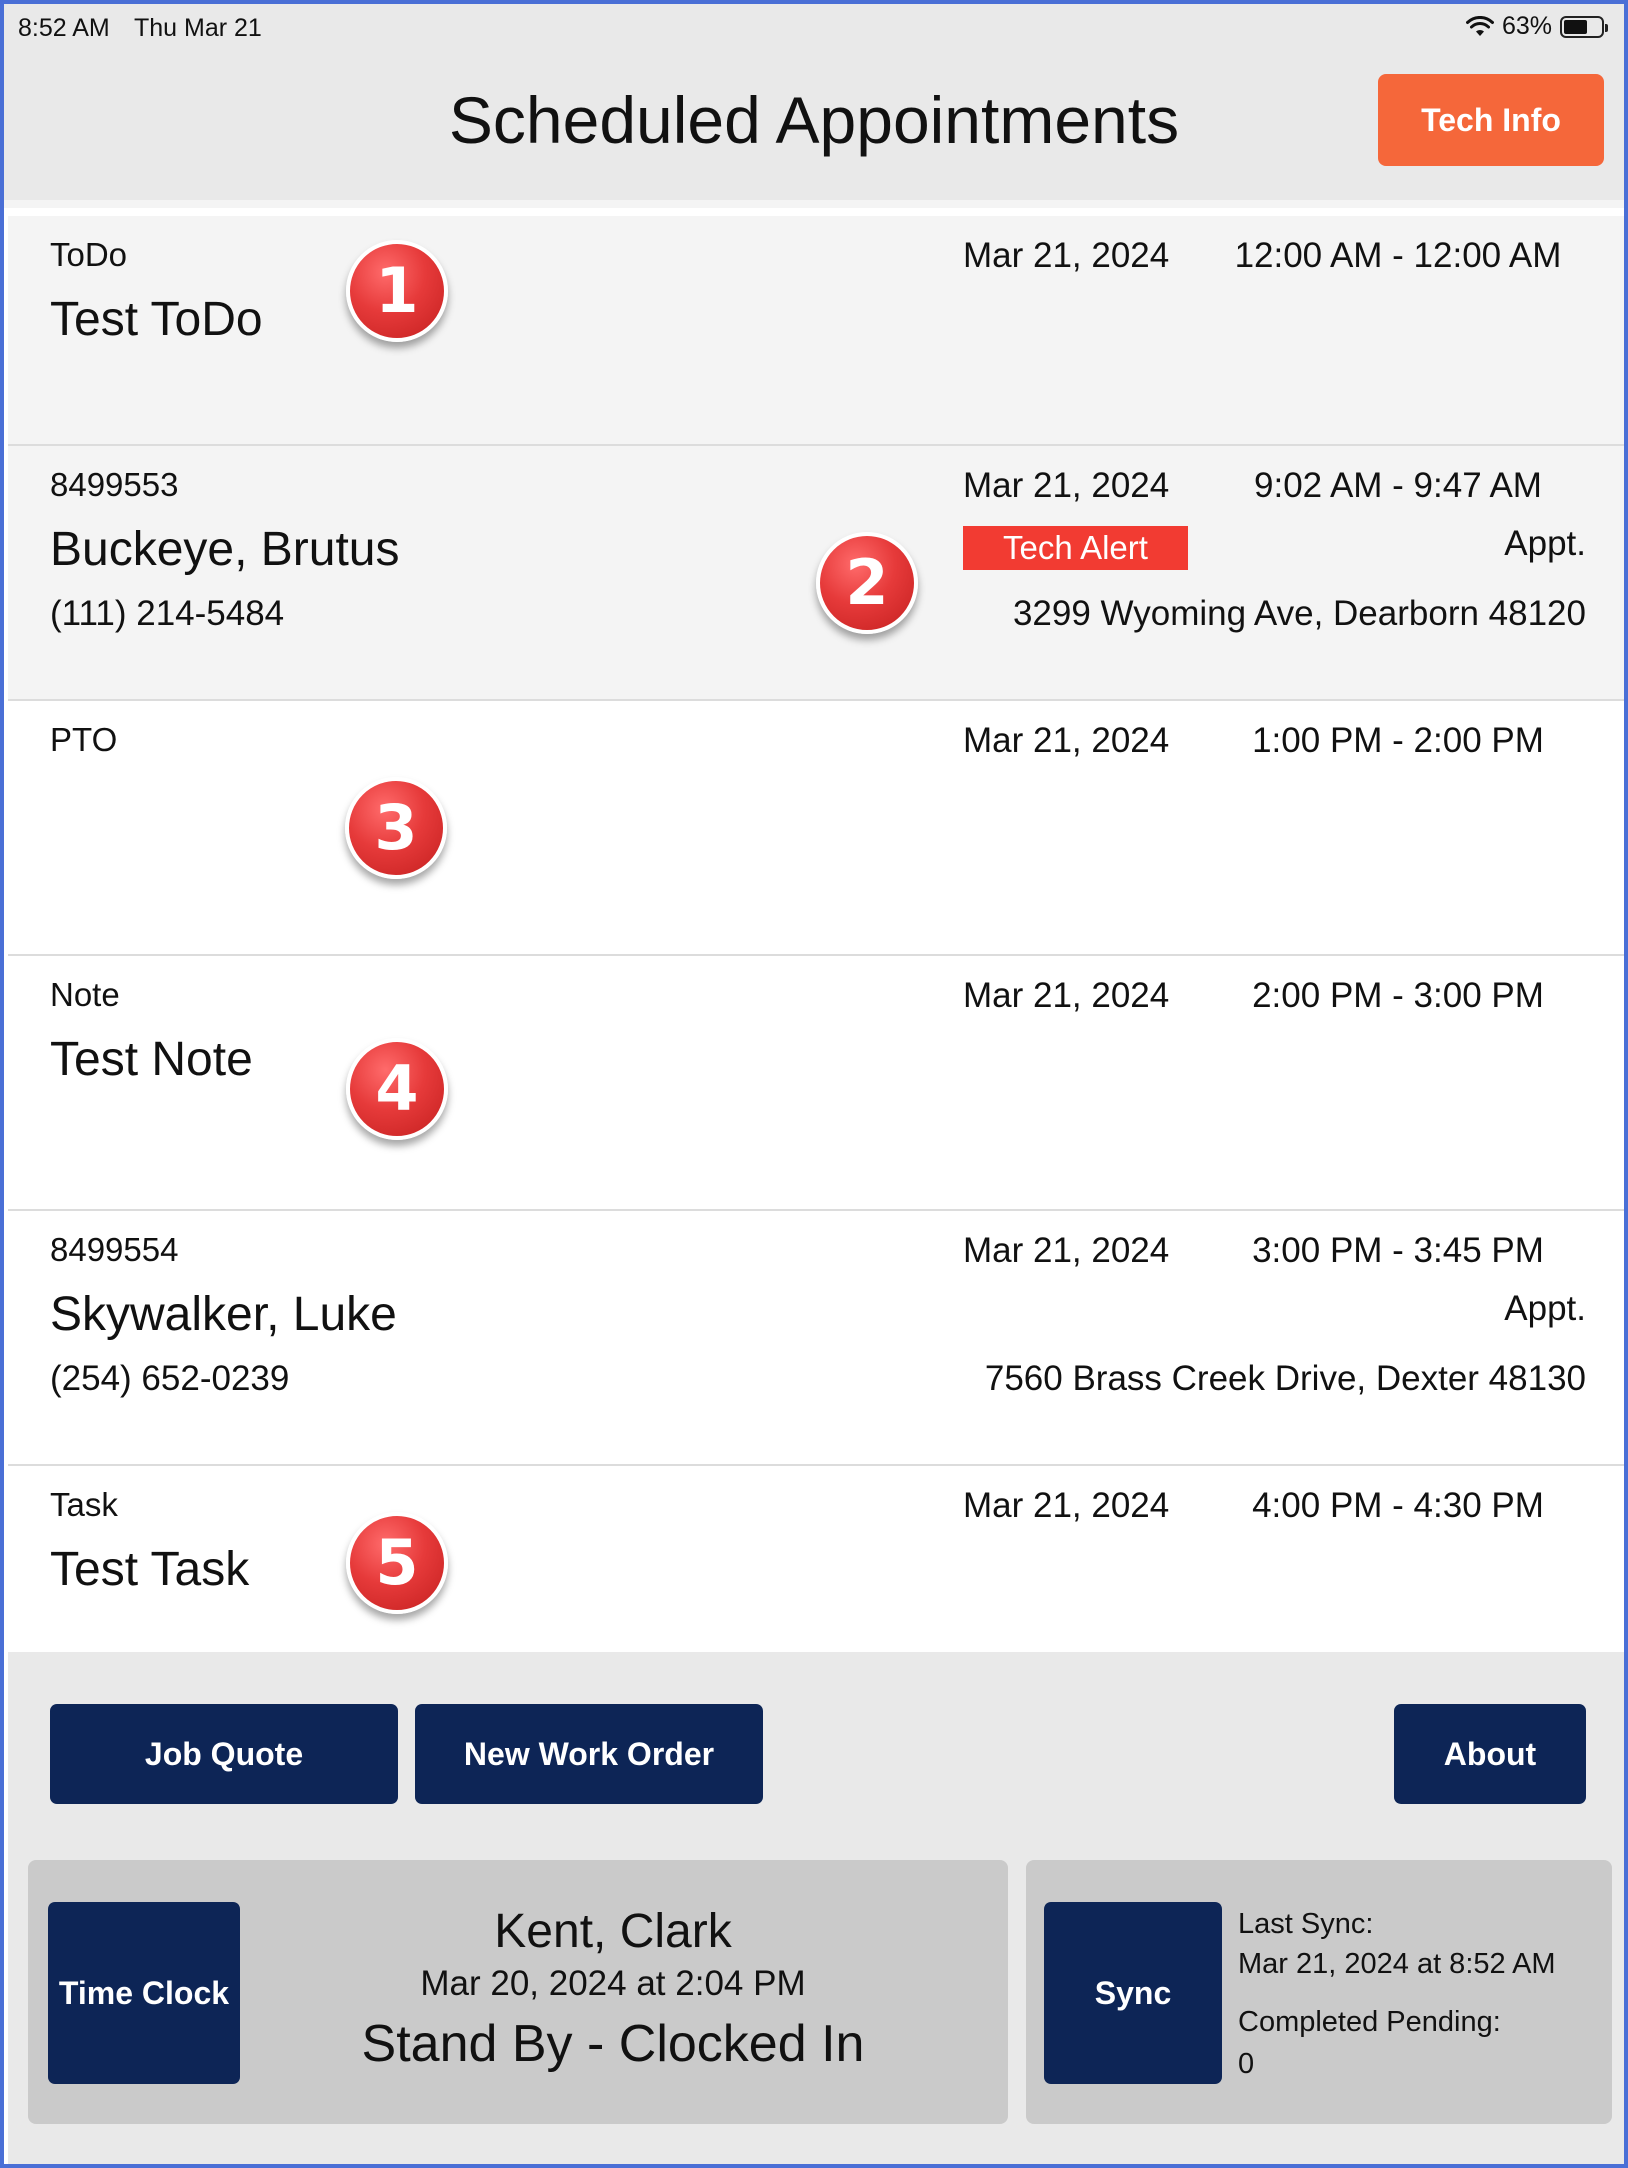 The height and width of the screenshot is (2168, 1628). Describe the element at coordinates (867, 583) in the screenshot. I see `callout-badge-2: 2` at that location.